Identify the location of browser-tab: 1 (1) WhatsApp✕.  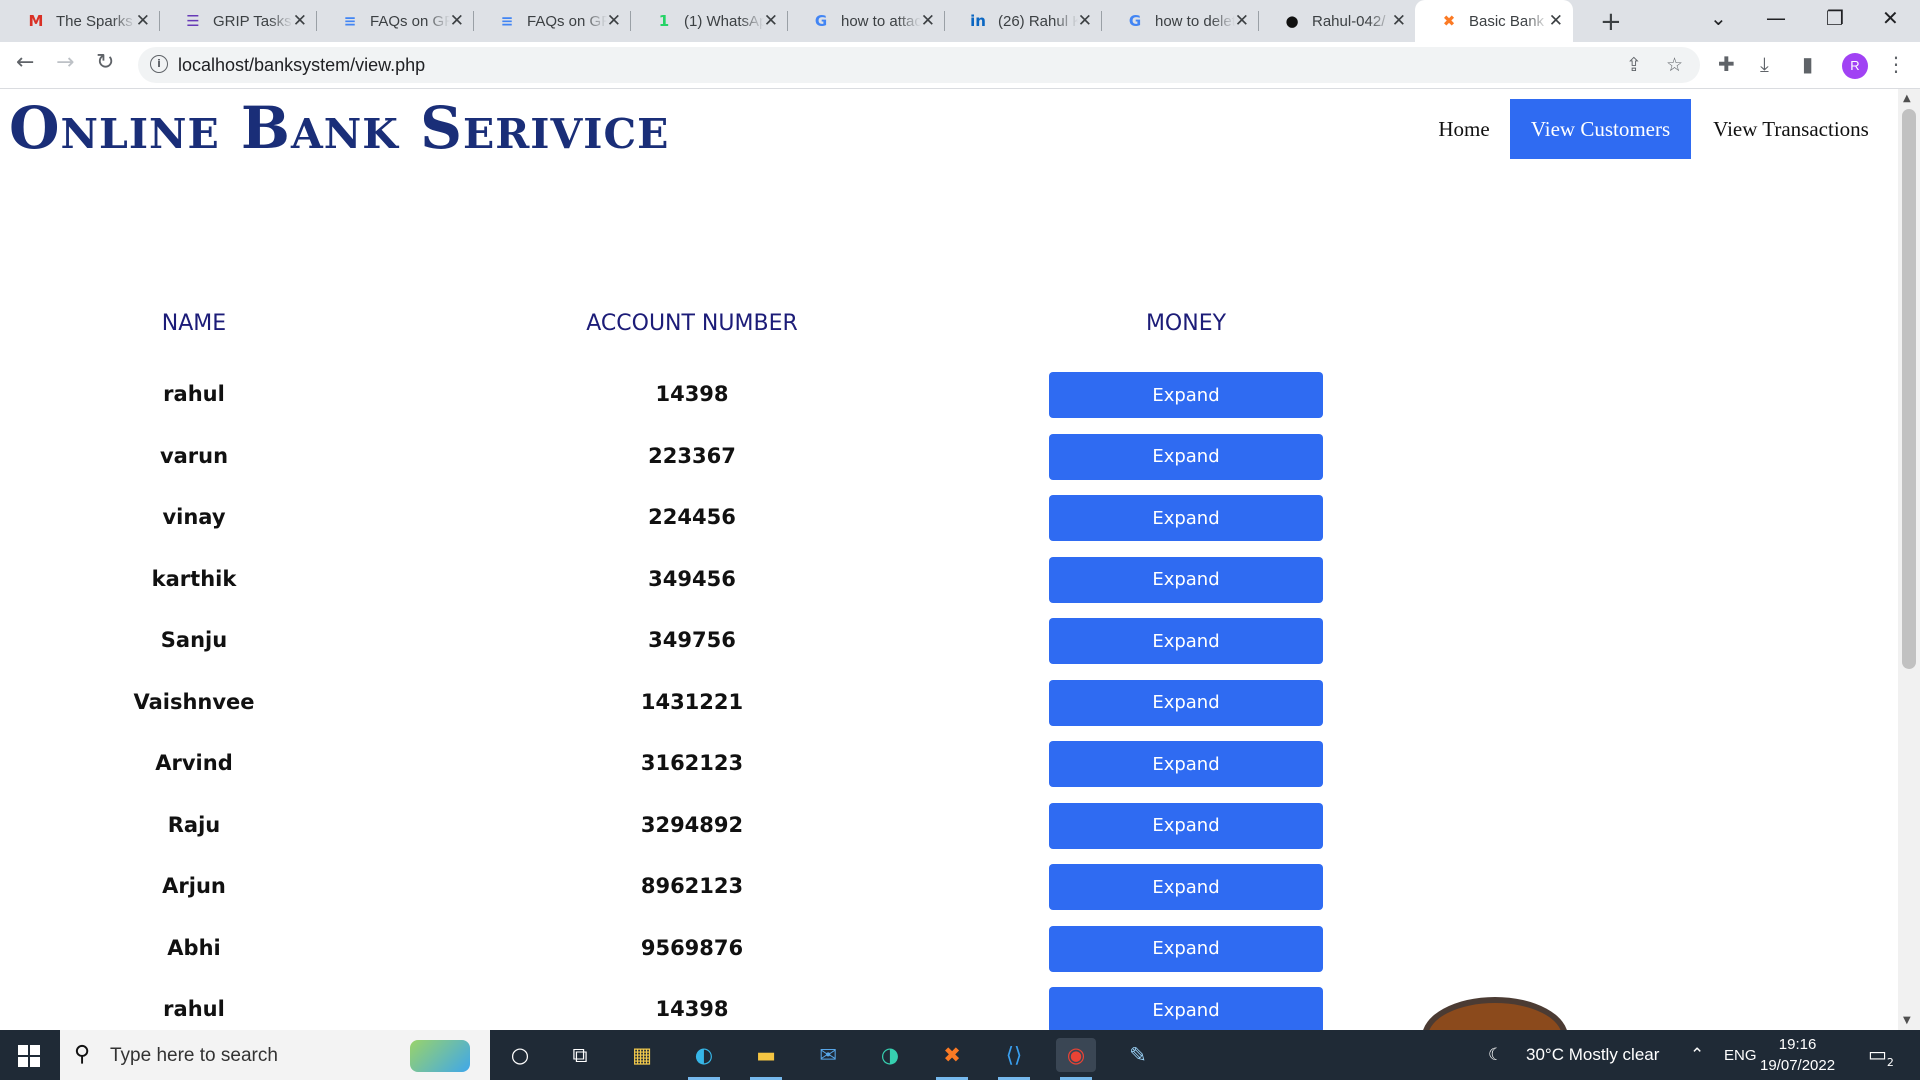
(709, 21).